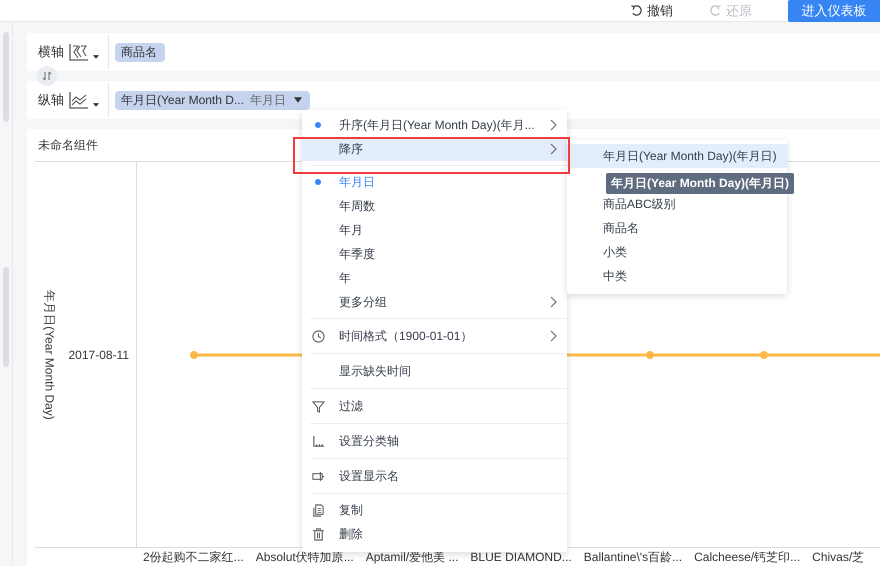  What do you see at coordinates (98, 355) in the screenshot?
I see `y-tick-label: 2017-08-11` at bounding box center [98, 355].